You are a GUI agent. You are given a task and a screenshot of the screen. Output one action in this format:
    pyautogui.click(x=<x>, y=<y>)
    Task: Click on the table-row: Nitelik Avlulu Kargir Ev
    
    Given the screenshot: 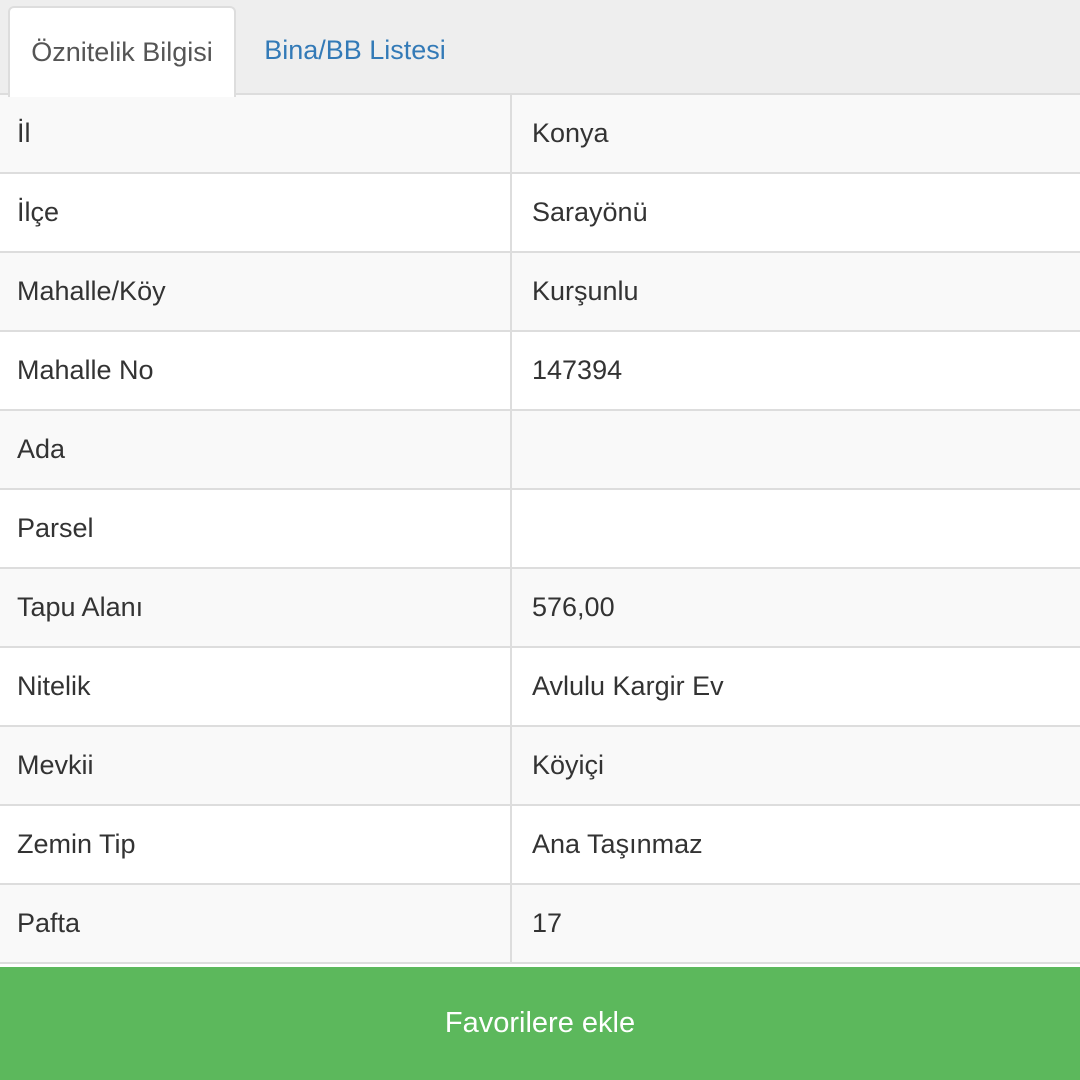 What is the action you would take?
    pyautogui.click(x=540, y=687)
    